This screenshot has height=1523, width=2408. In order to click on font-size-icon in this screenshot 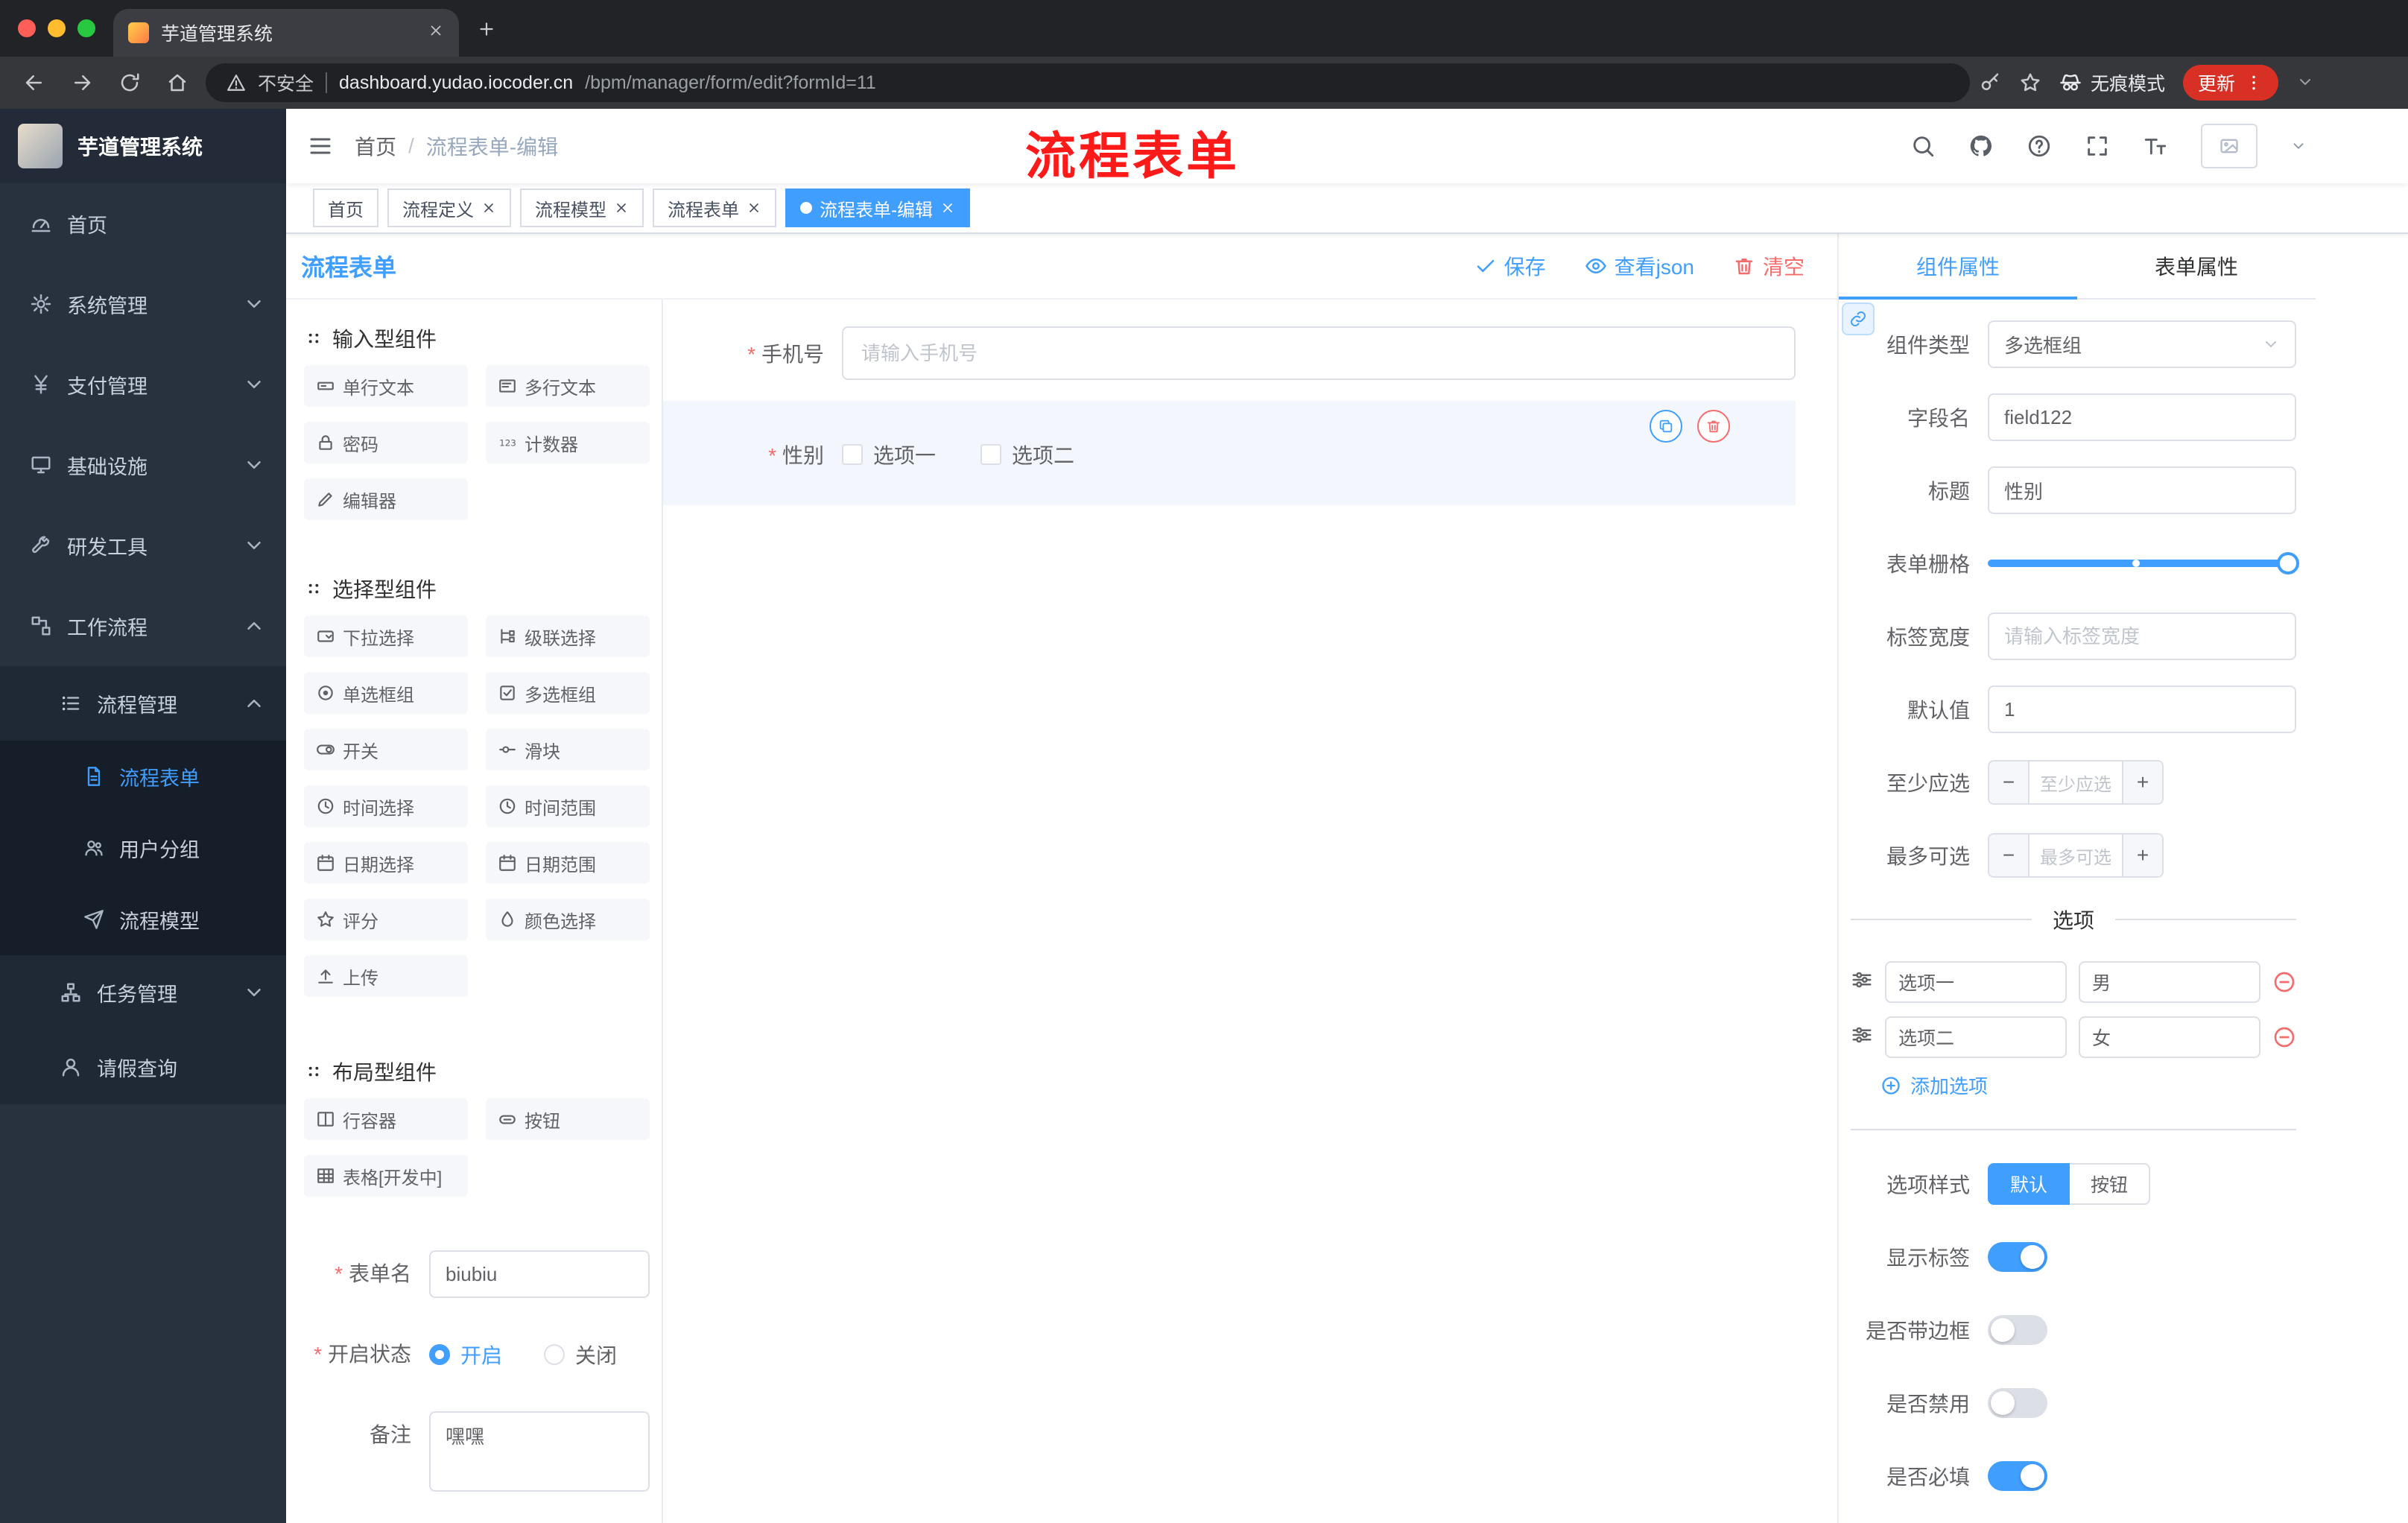, I will do `click(2155, 146)`.